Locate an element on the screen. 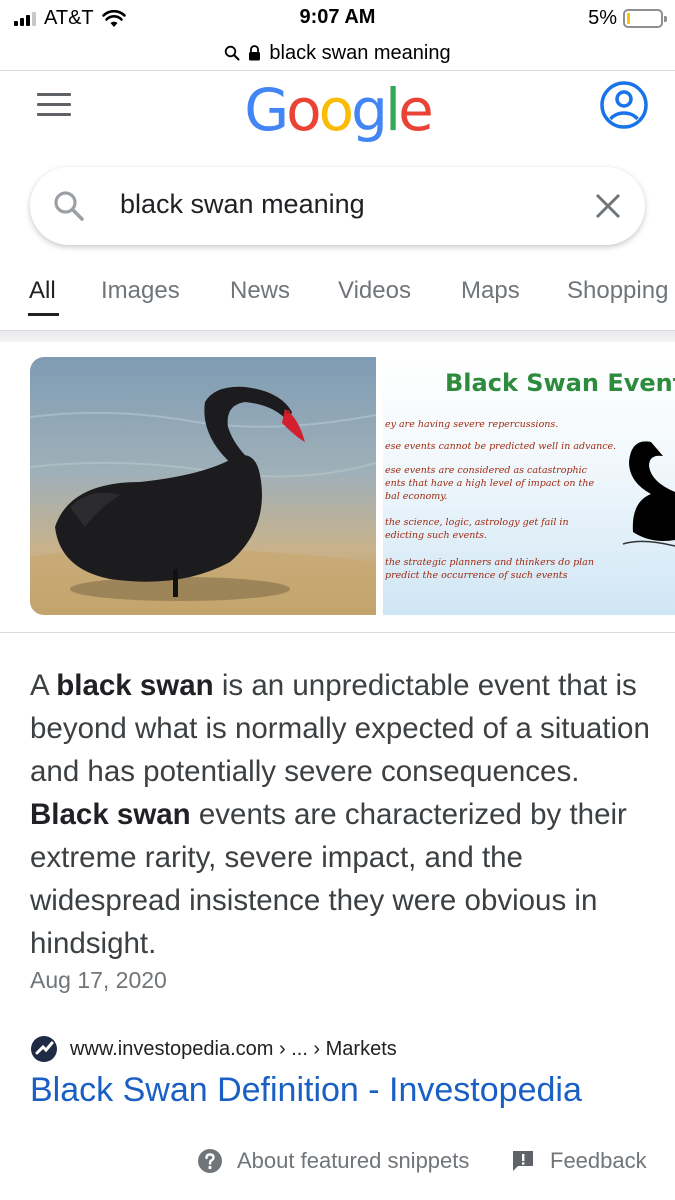 This screenshot has width=675, height=1200. tab-news: News is located at coordinates (260, 291).